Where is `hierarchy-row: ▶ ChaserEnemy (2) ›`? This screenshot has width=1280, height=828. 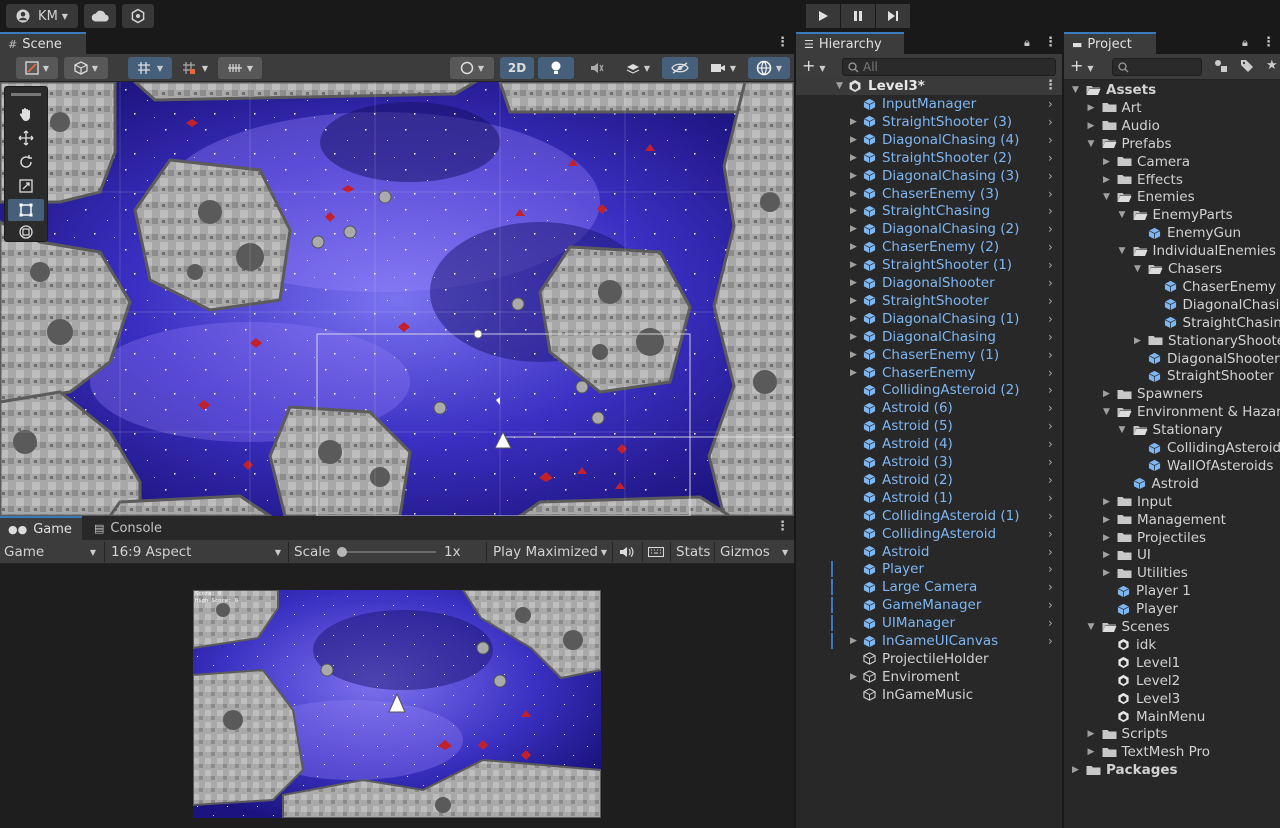
hierarchy-row: ▶ ChaserEnemy (2) › is located at coordinates (929, 247).